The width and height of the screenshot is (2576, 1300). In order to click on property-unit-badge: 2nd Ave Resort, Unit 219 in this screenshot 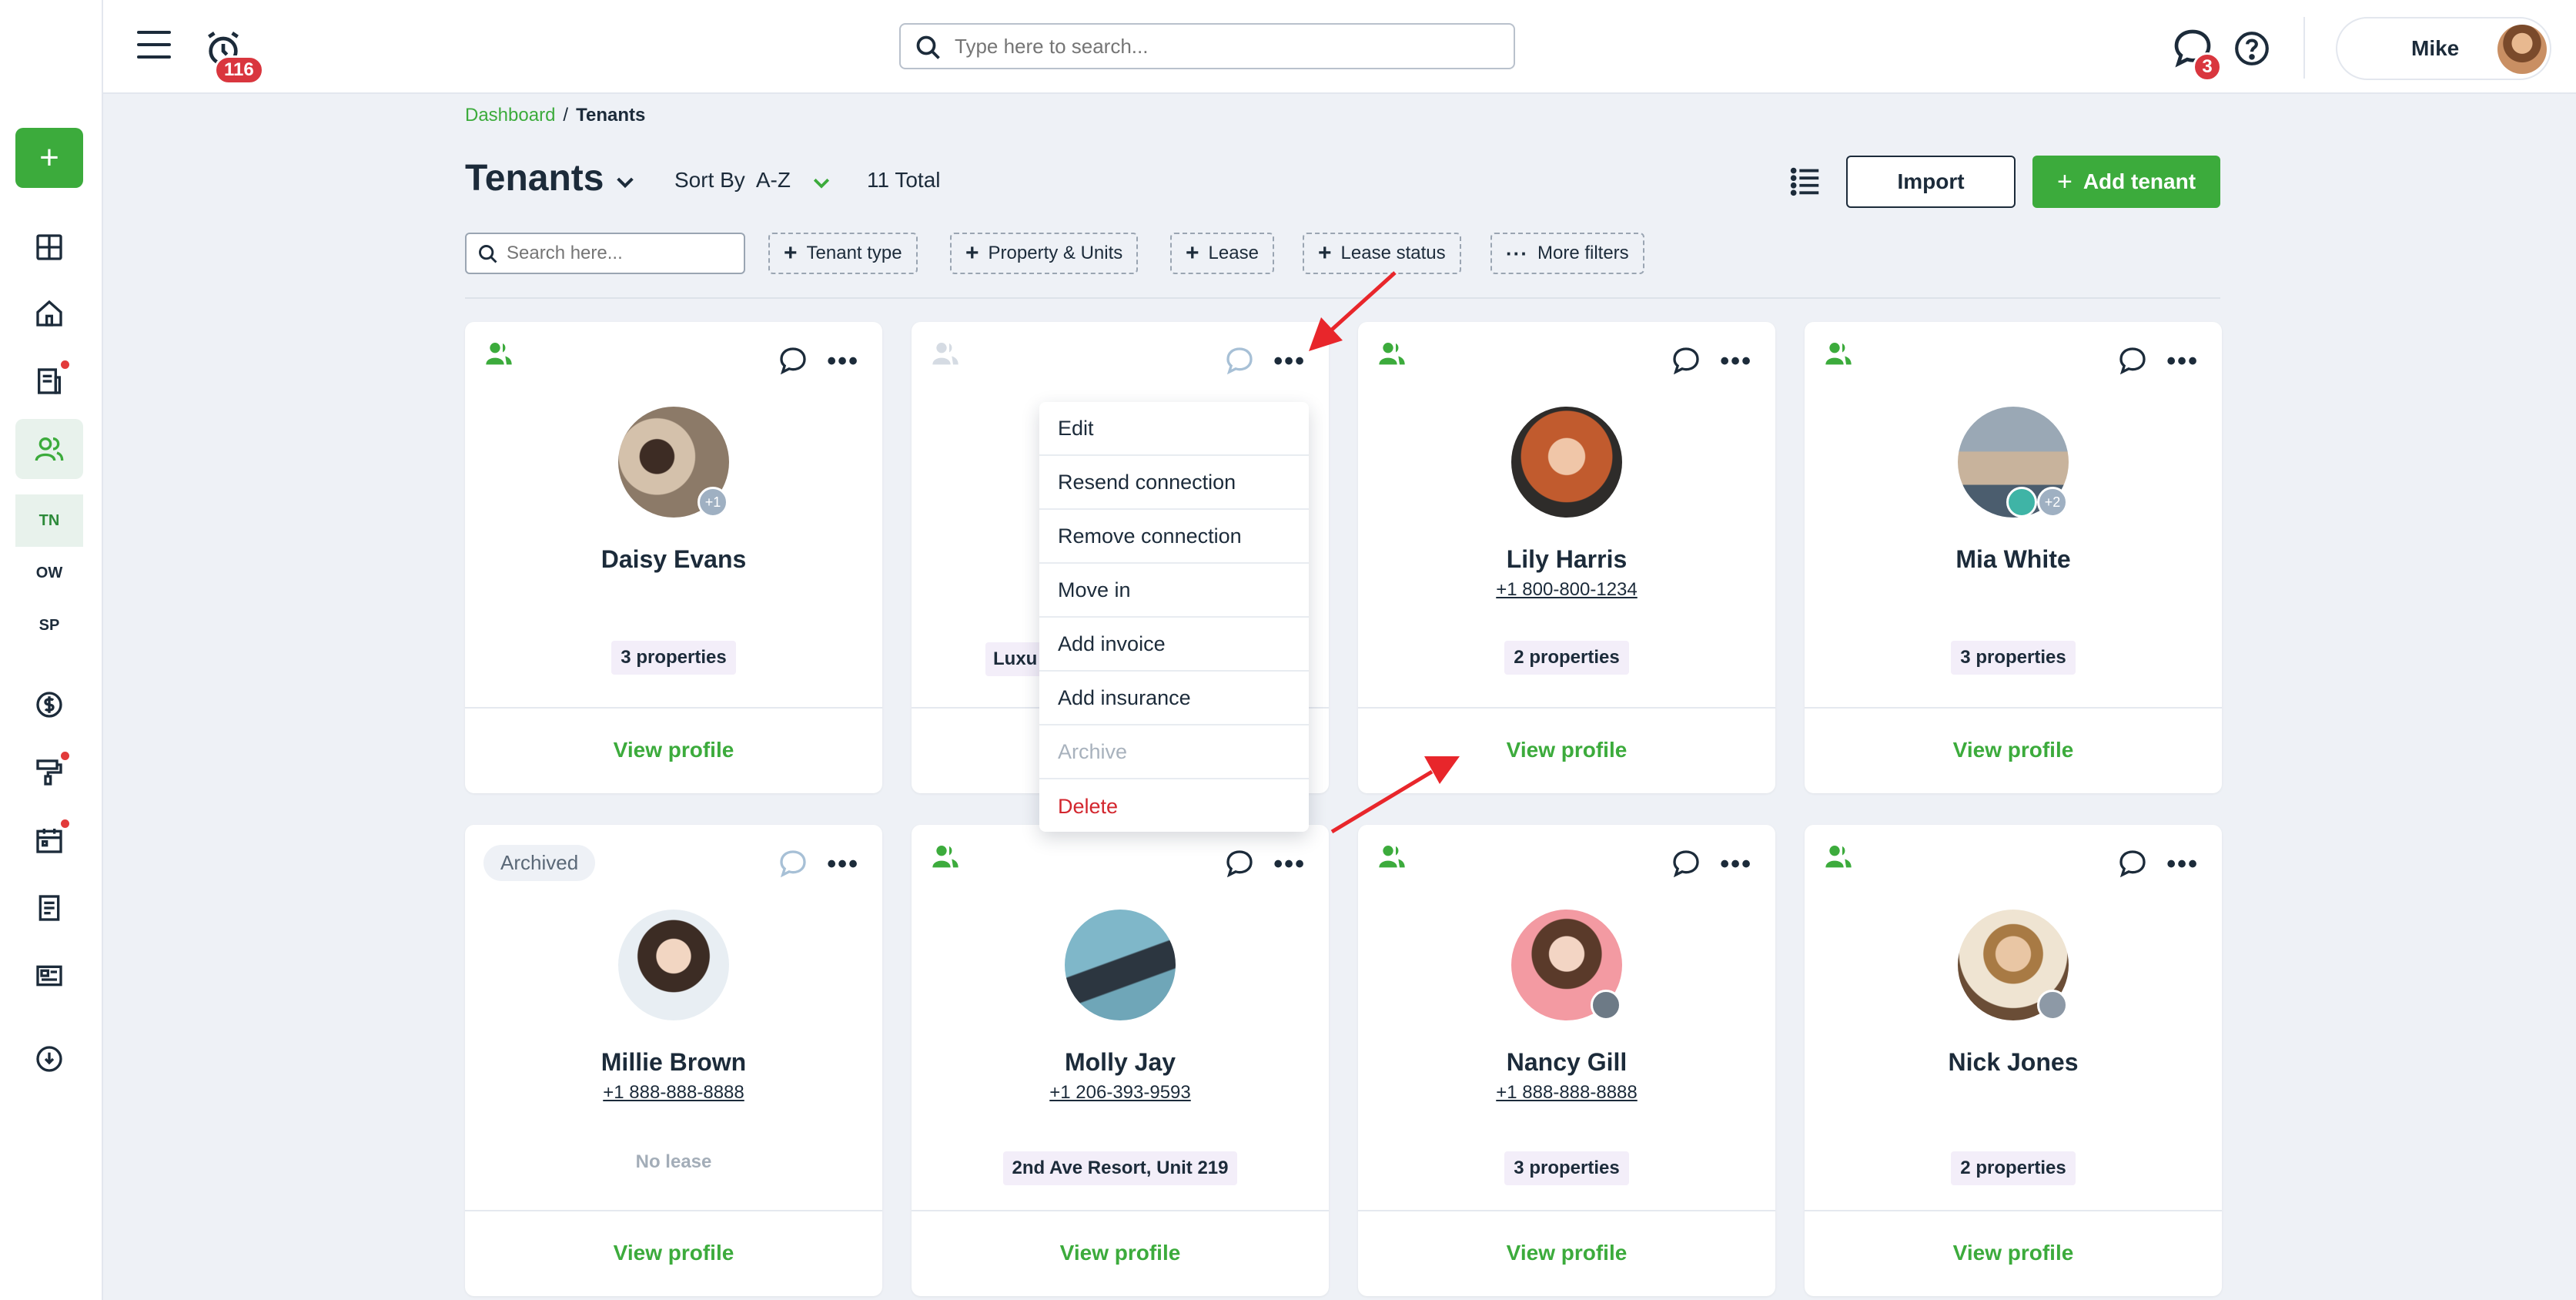, I will do `click(1120, 1168)`.